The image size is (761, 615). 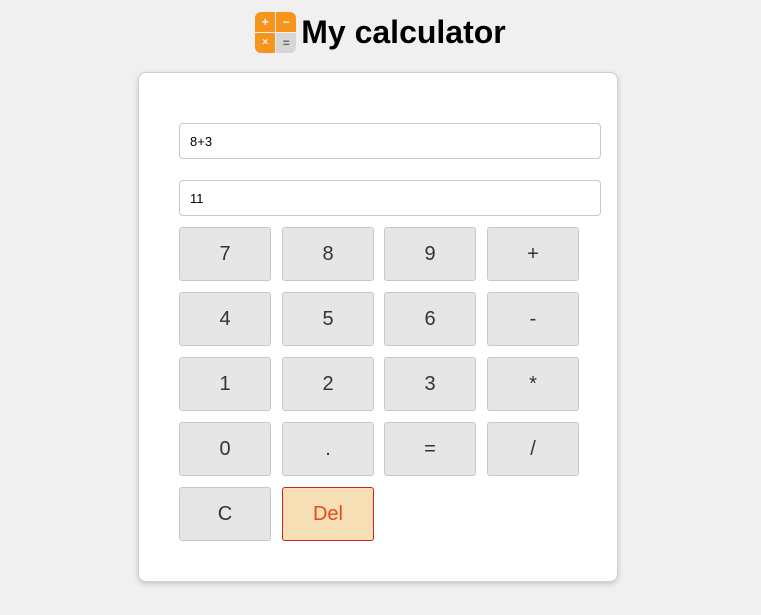 I want to click on clear-button: C, so click(x=225, y=514).